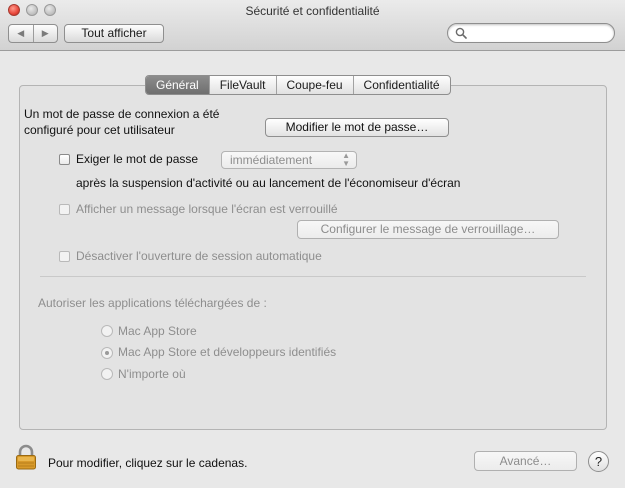  Describe the element at coordinates (461, 33) in the screenshot. I see `magnifier-icon` at that location.